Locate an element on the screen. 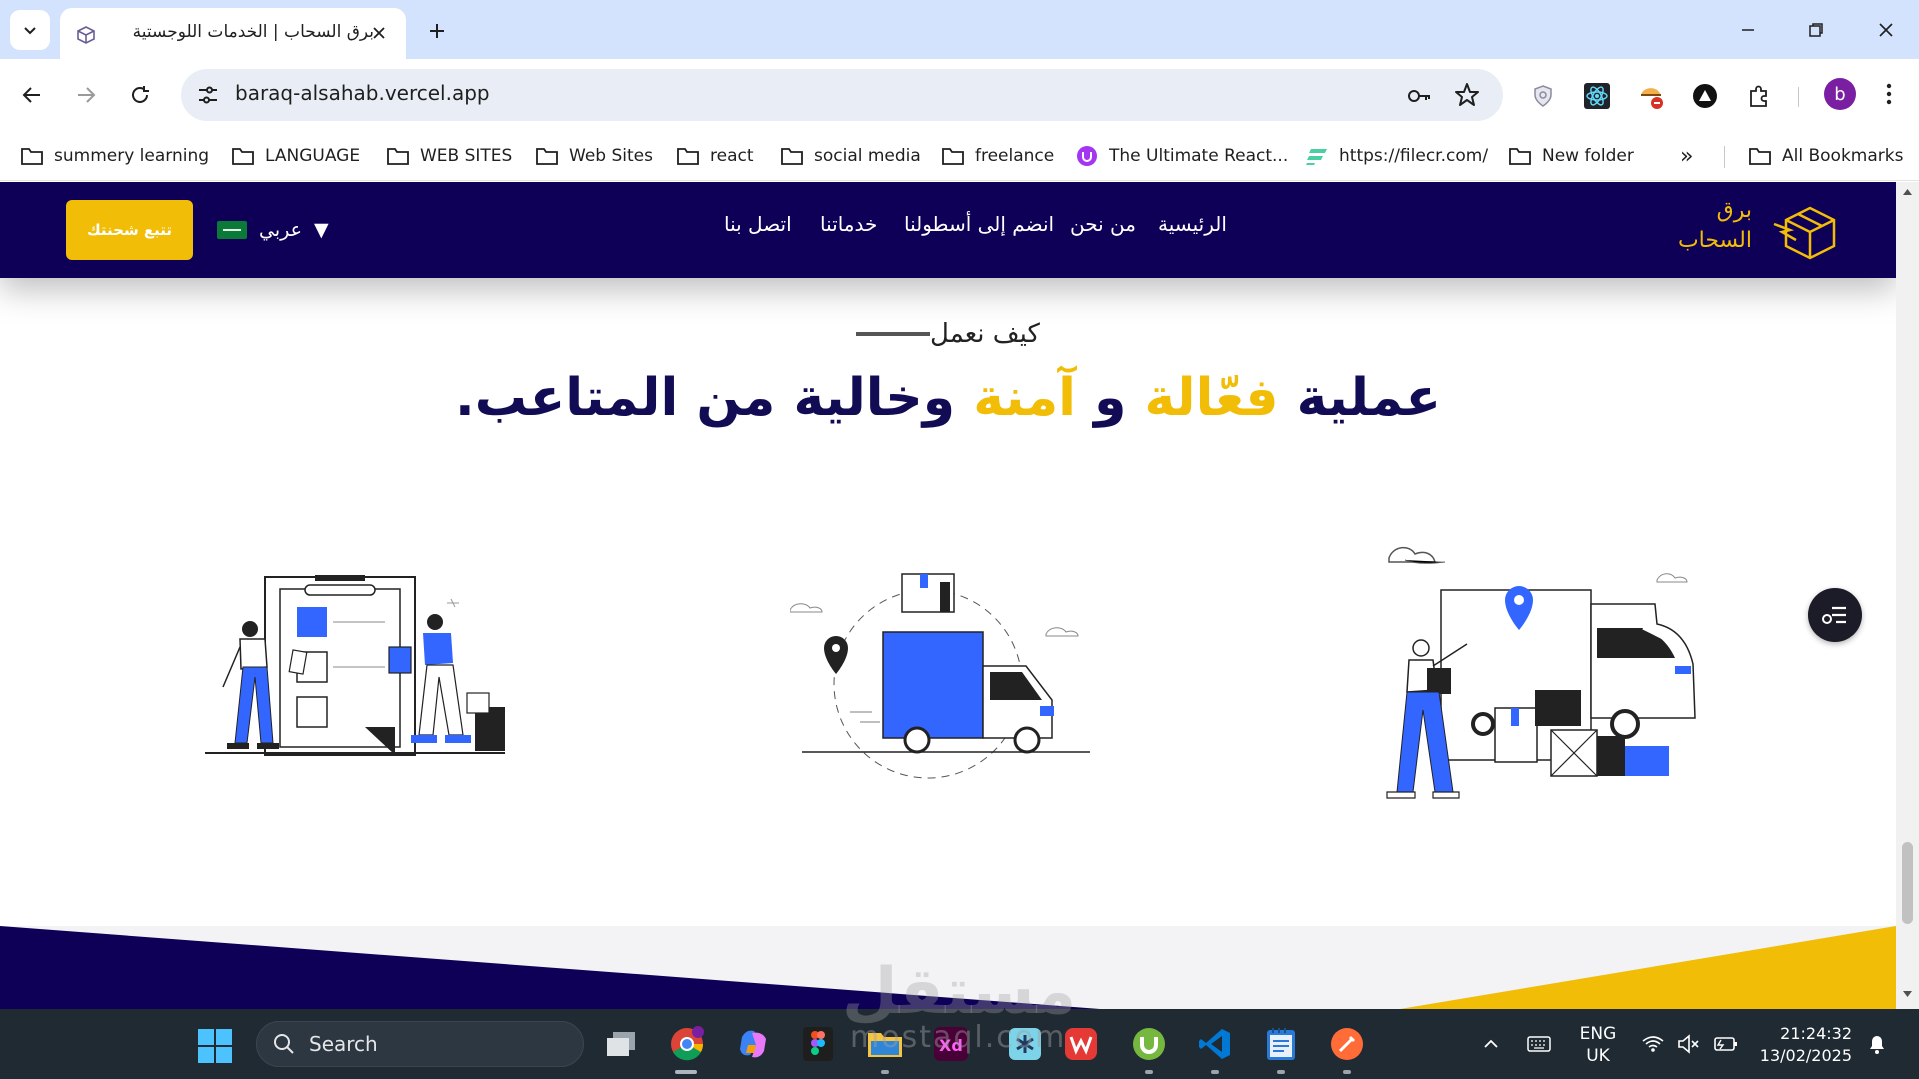 The image size is (1919, 1079). battery-status is located at coordinates (1725, 1044).